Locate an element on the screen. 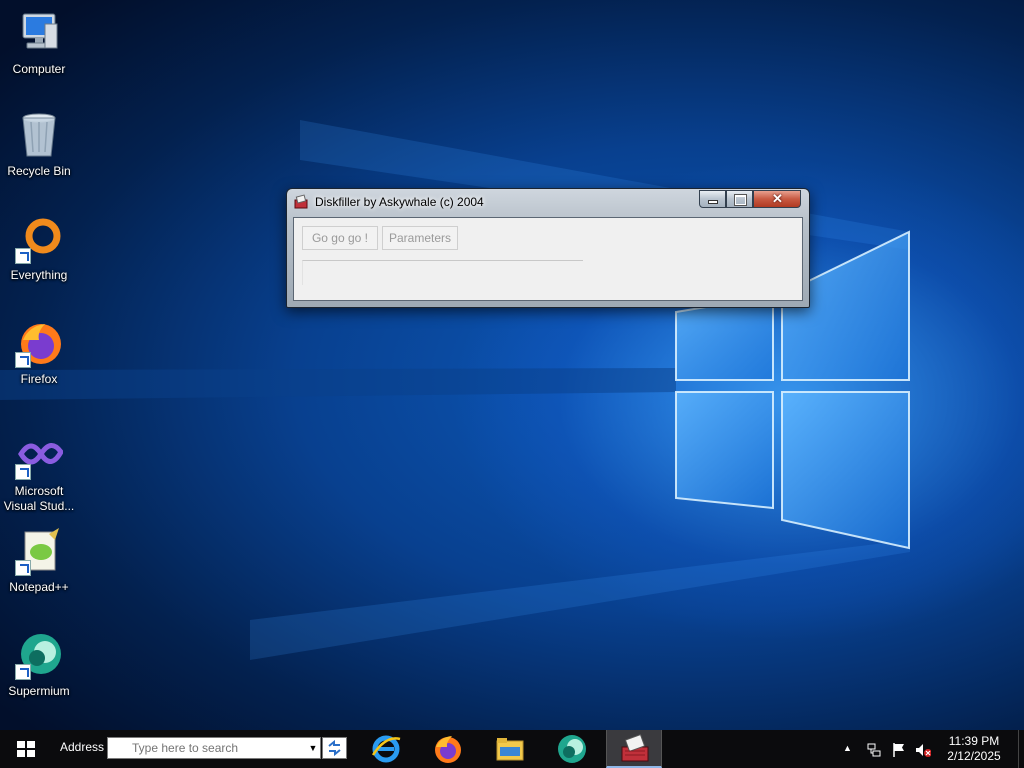 The height and width of the screenshot is (768, 1024). diskfiller-icon is located at coordinates (635, 747).